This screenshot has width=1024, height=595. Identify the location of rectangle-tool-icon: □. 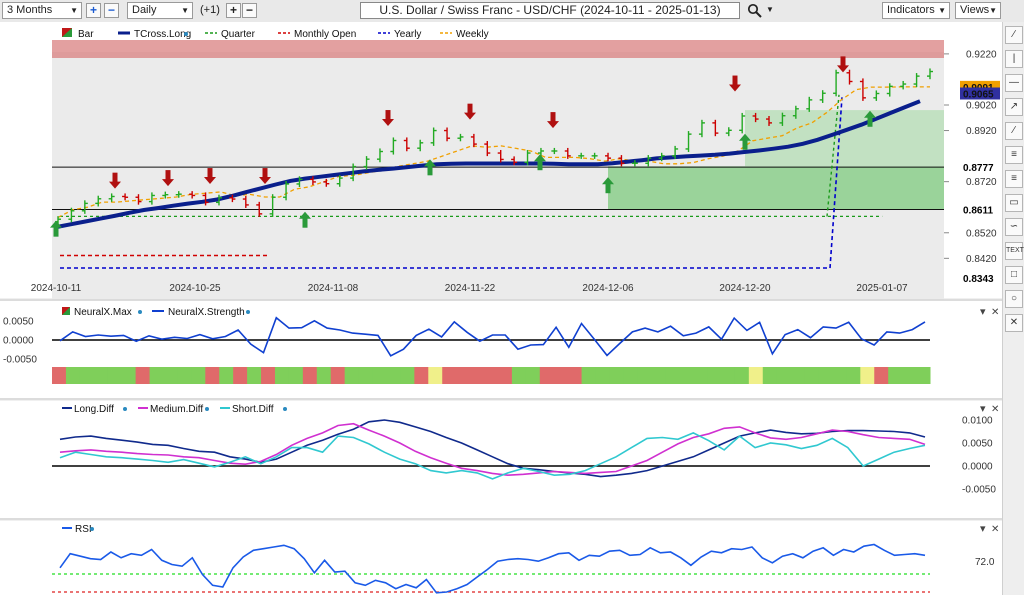
(1014, 275).